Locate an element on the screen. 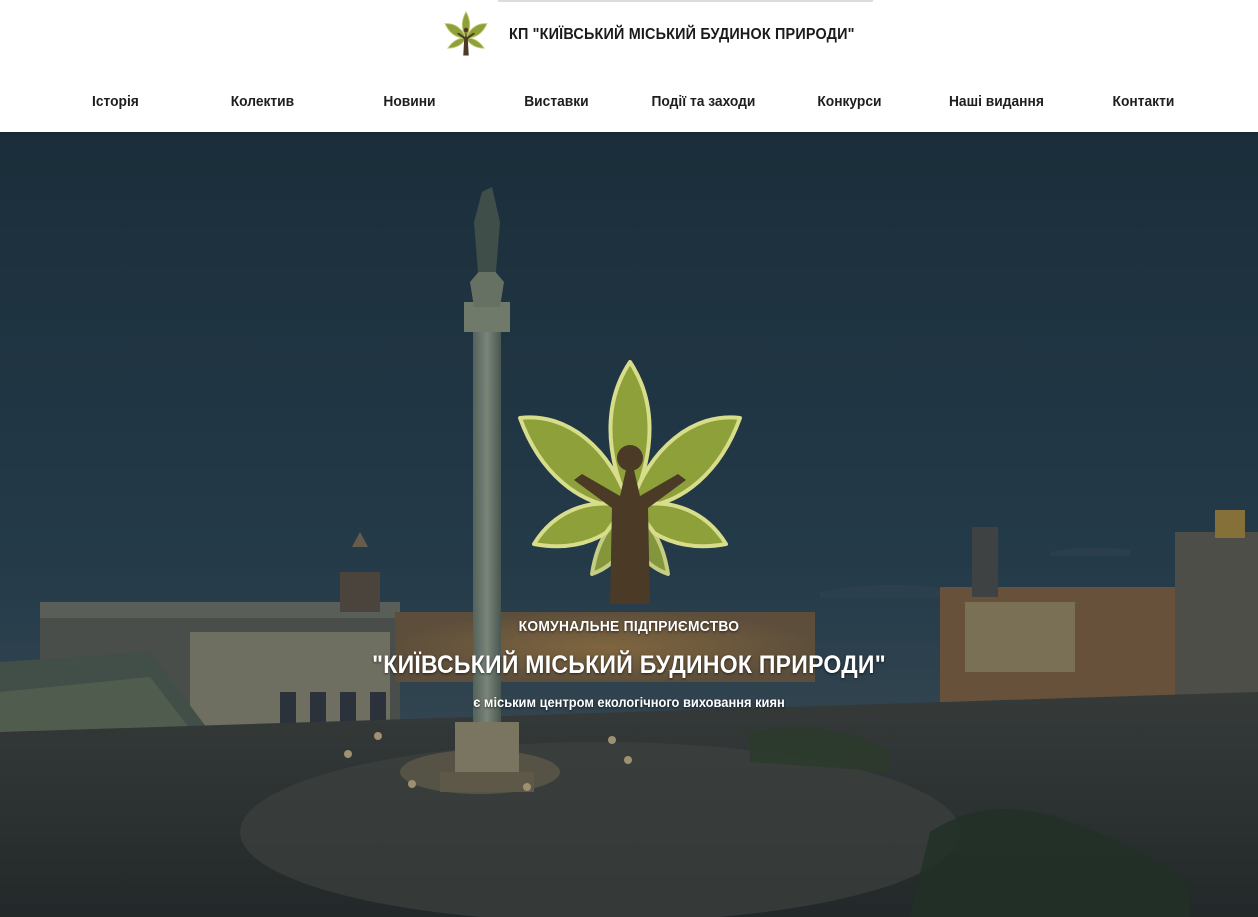 The image size is (1258, 917). nav-item-exhibitions: Виставки is located at coordinates (556, 101).